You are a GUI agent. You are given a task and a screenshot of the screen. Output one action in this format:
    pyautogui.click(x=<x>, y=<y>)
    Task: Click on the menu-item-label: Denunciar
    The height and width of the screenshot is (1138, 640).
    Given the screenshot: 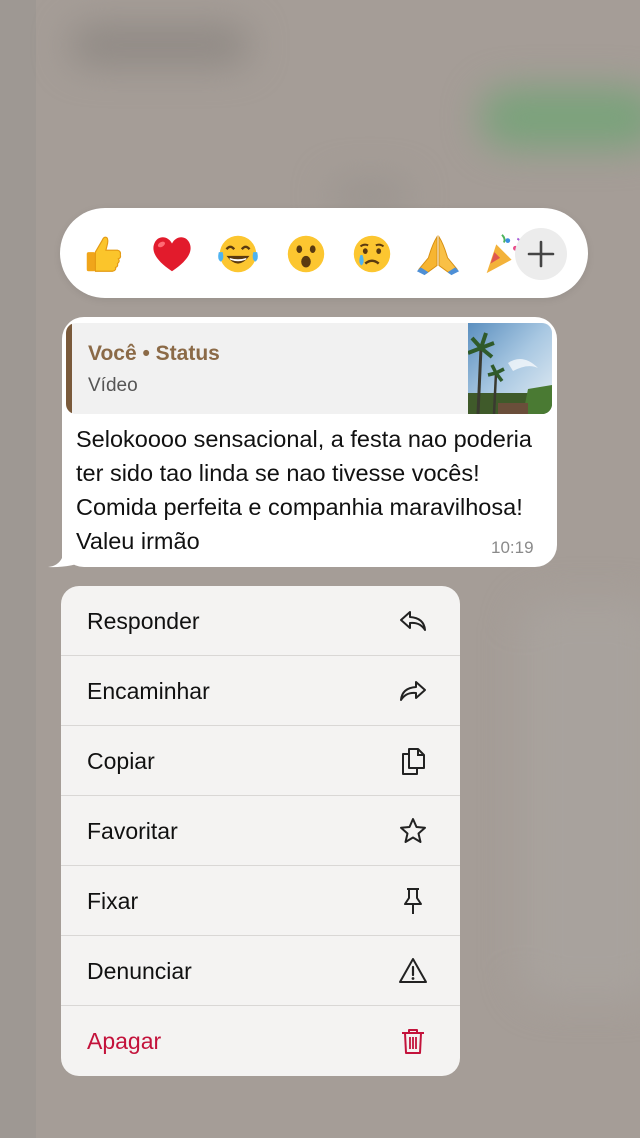 What is the action you would take?
    pyautogui.click(x=139, y=970)
    